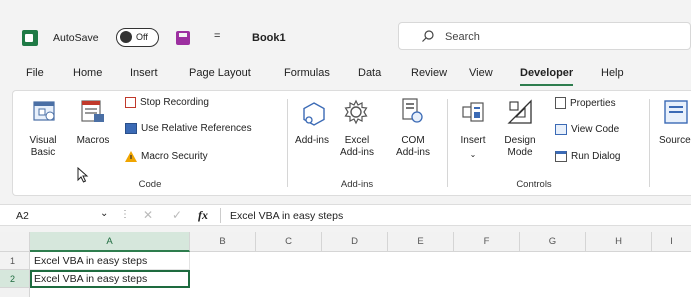 The image size is (691, 297). Describe the element at coordinates (148, 215) in the screenshot. I see `cancel-icon: ✕` at that location.